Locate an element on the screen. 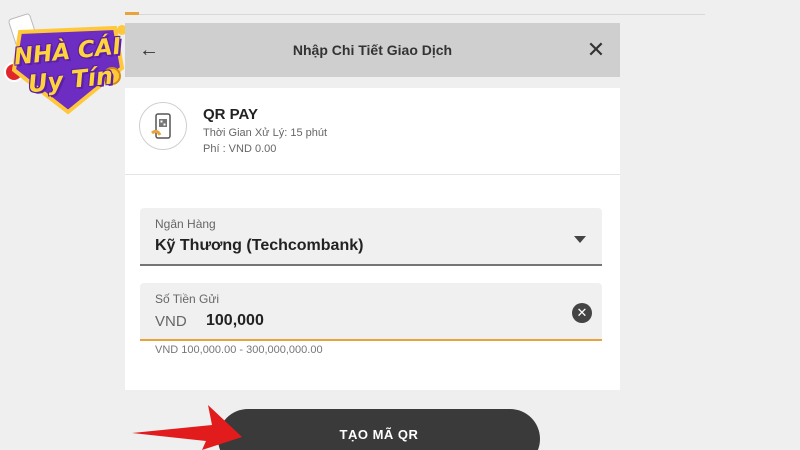  currency-label: VND is located at coordinates (171, 321).